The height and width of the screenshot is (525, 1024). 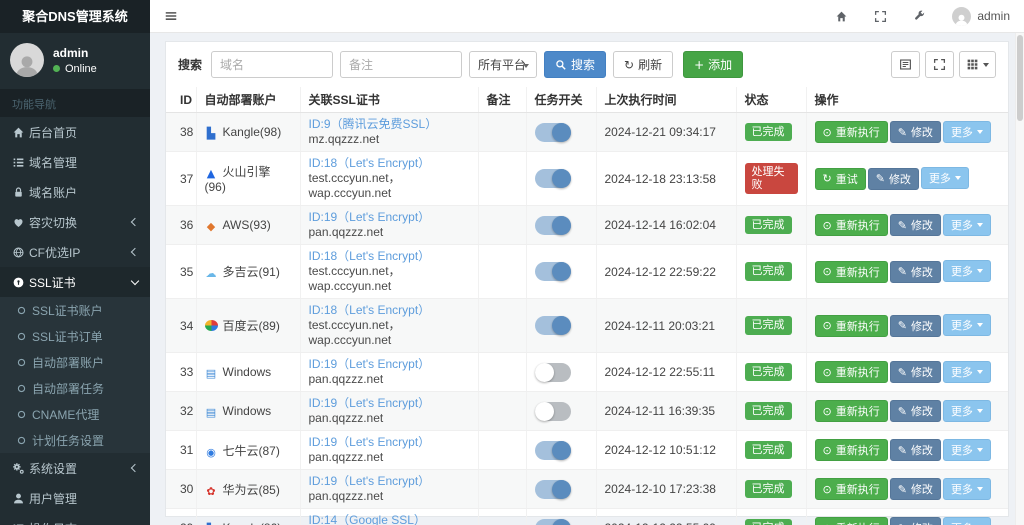 I want to click on scrollbar-thumb, so click(x=1020, y=78).